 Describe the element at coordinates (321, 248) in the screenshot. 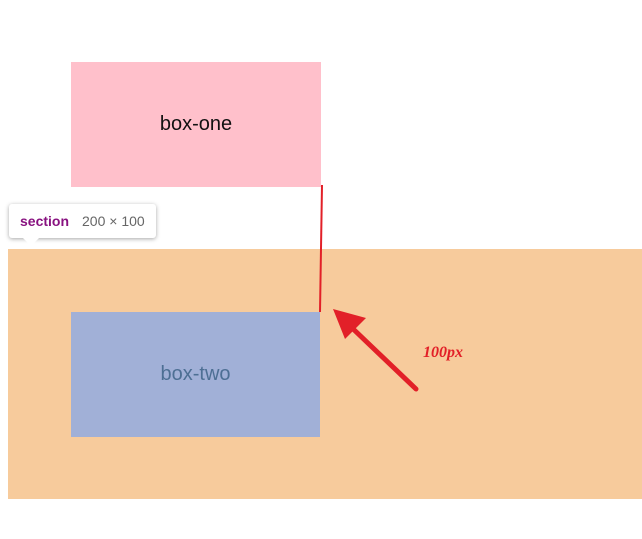

I see `measure-line` at that location.